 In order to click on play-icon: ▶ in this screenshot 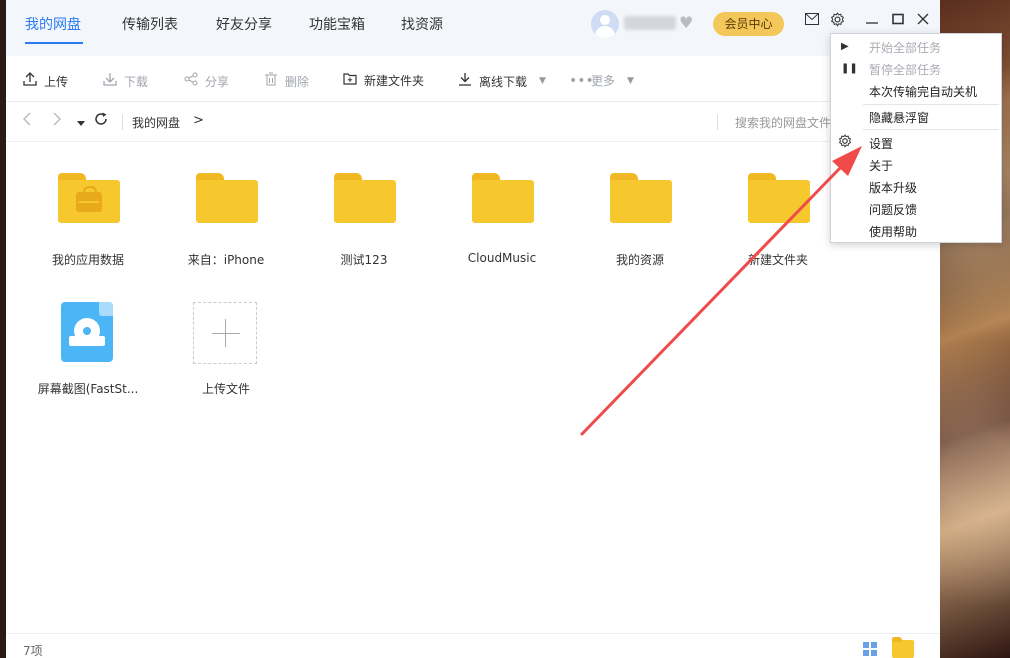, I will do `click(845, 46)`.